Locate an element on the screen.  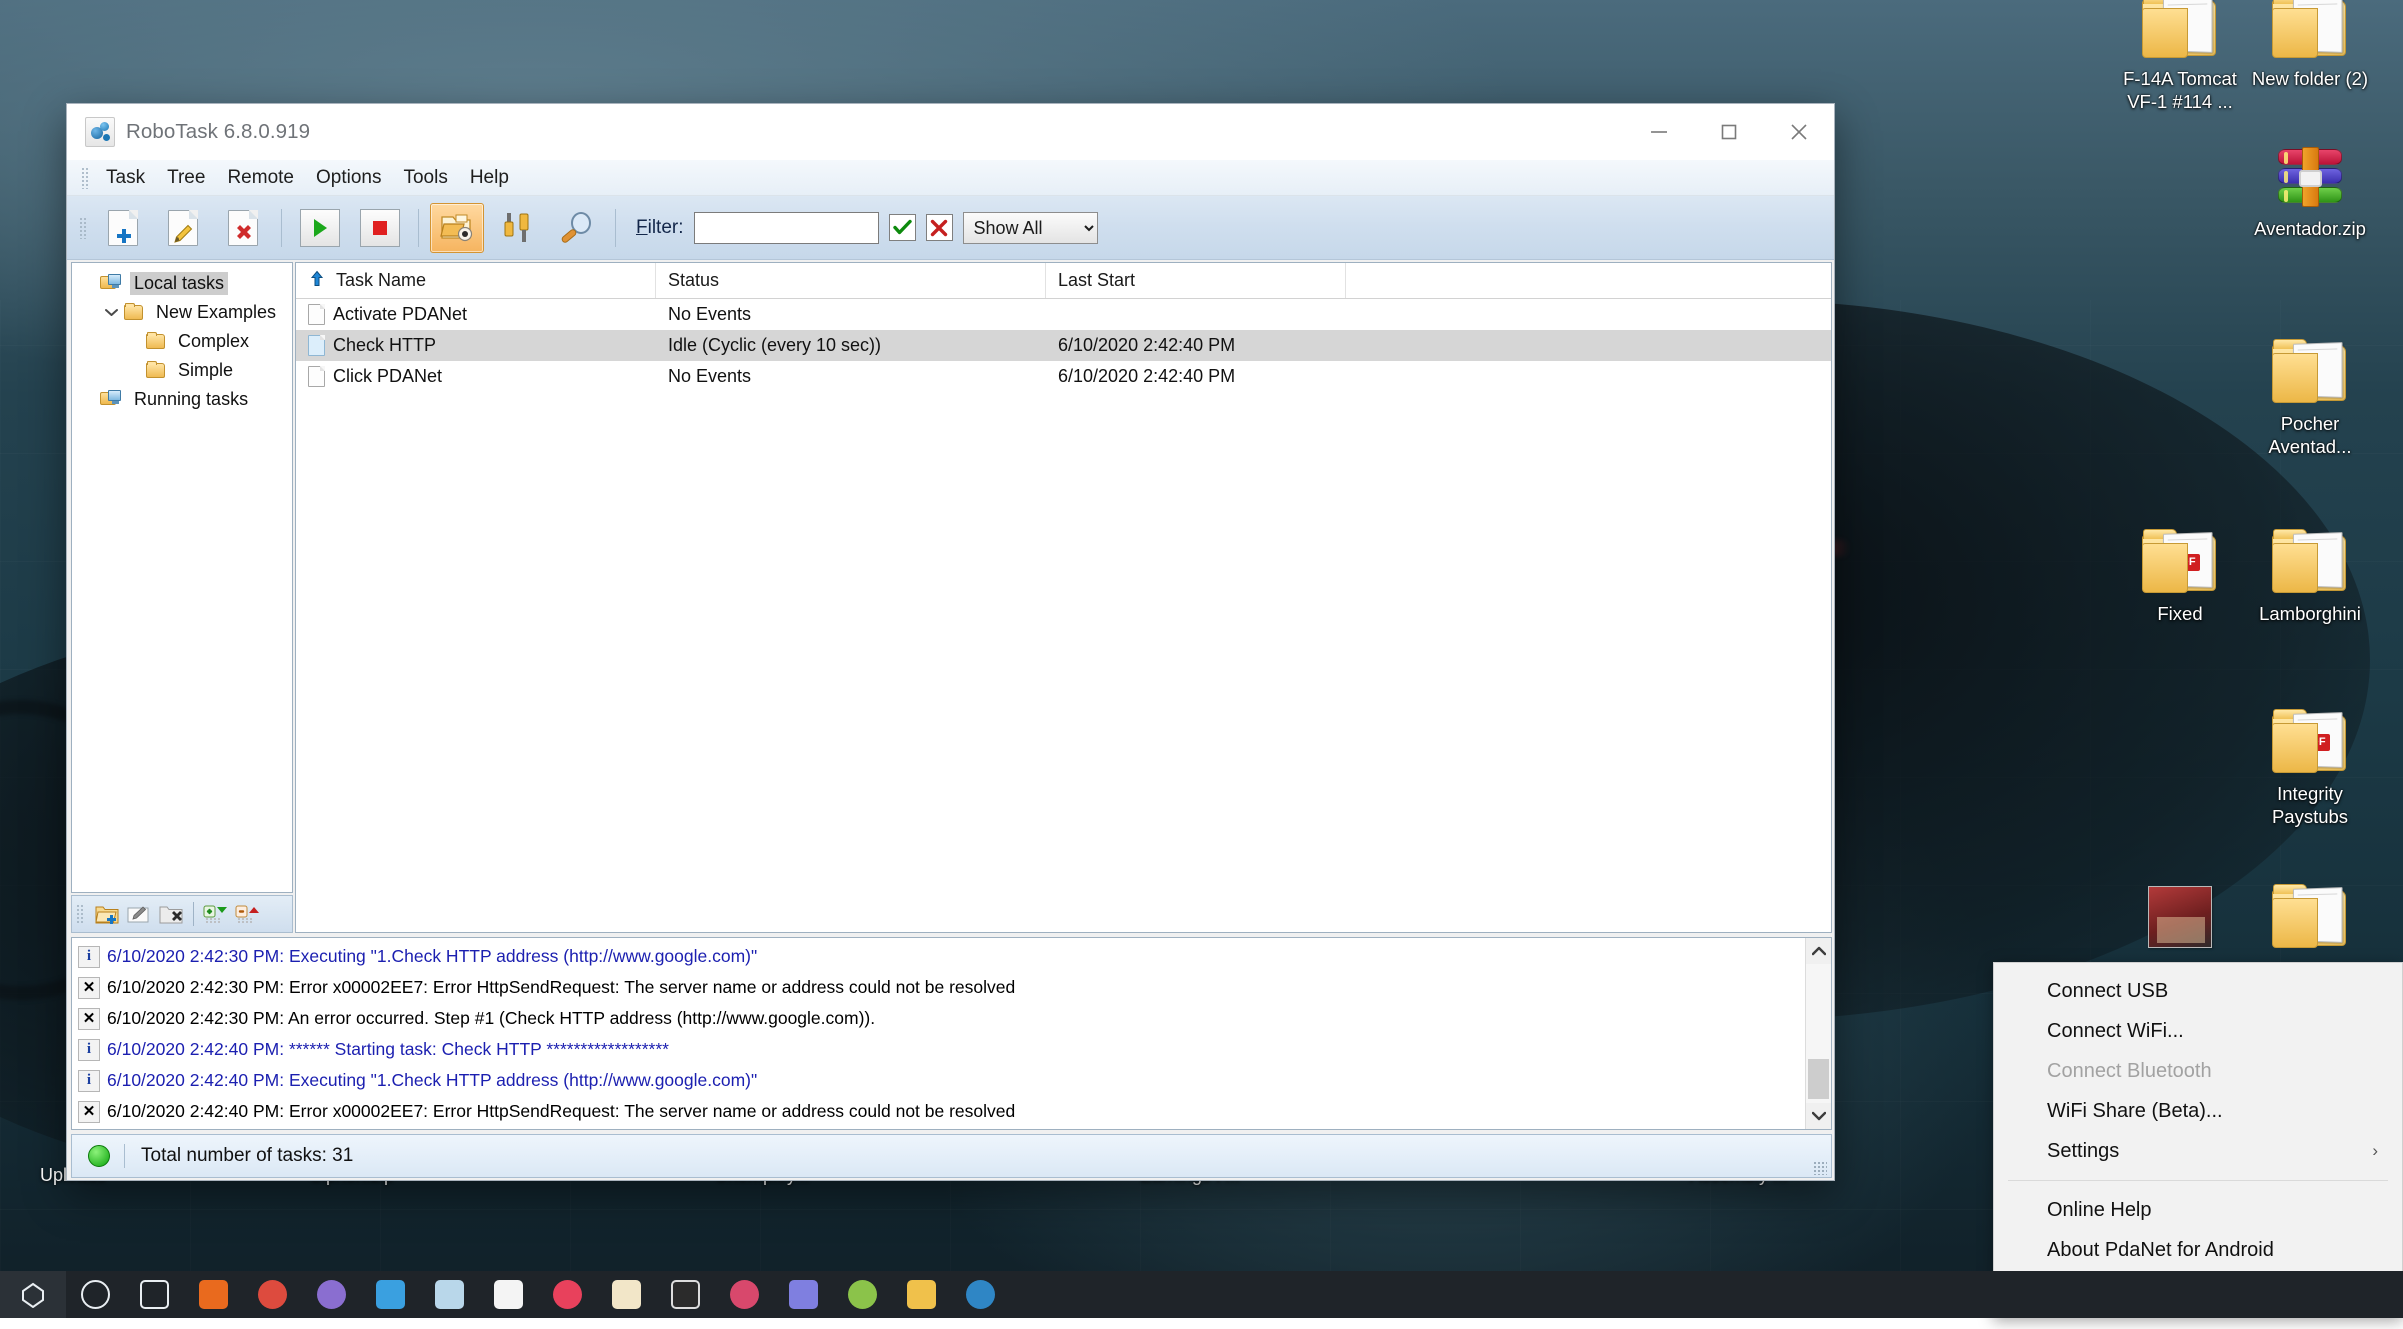
menubar-grip is located at coordinates (85, 178).